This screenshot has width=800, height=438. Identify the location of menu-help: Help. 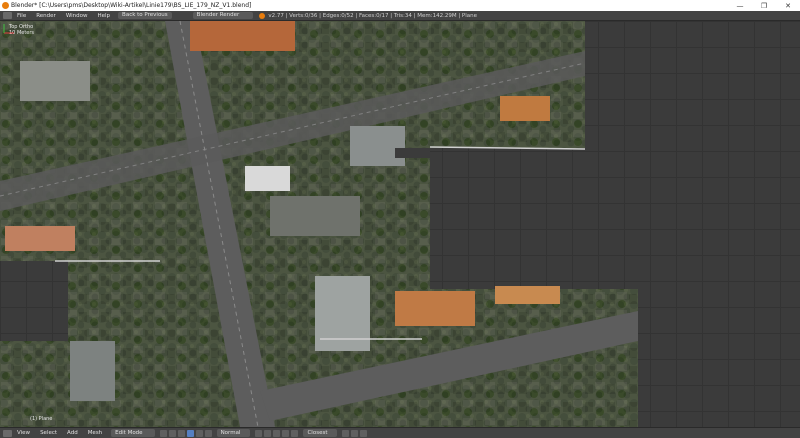
(104, 16).